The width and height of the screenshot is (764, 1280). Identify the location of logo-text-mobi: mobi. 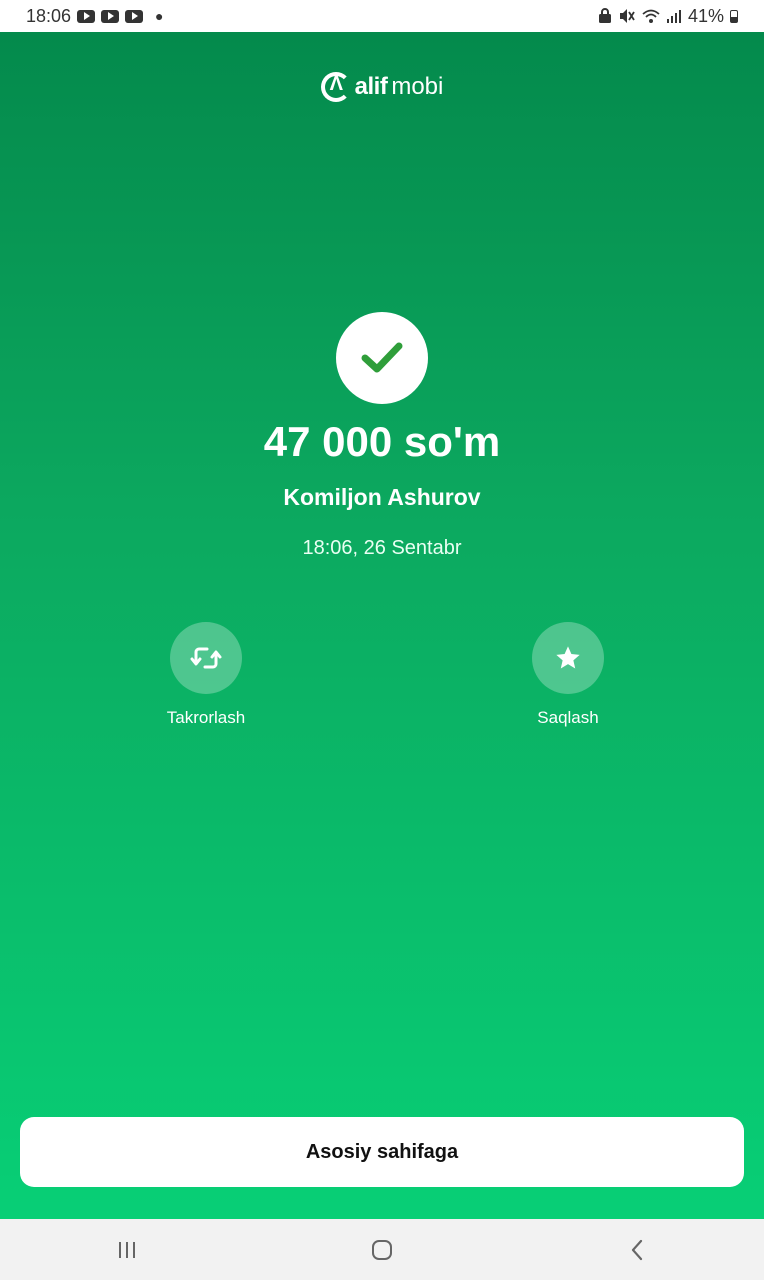
(417, 86).